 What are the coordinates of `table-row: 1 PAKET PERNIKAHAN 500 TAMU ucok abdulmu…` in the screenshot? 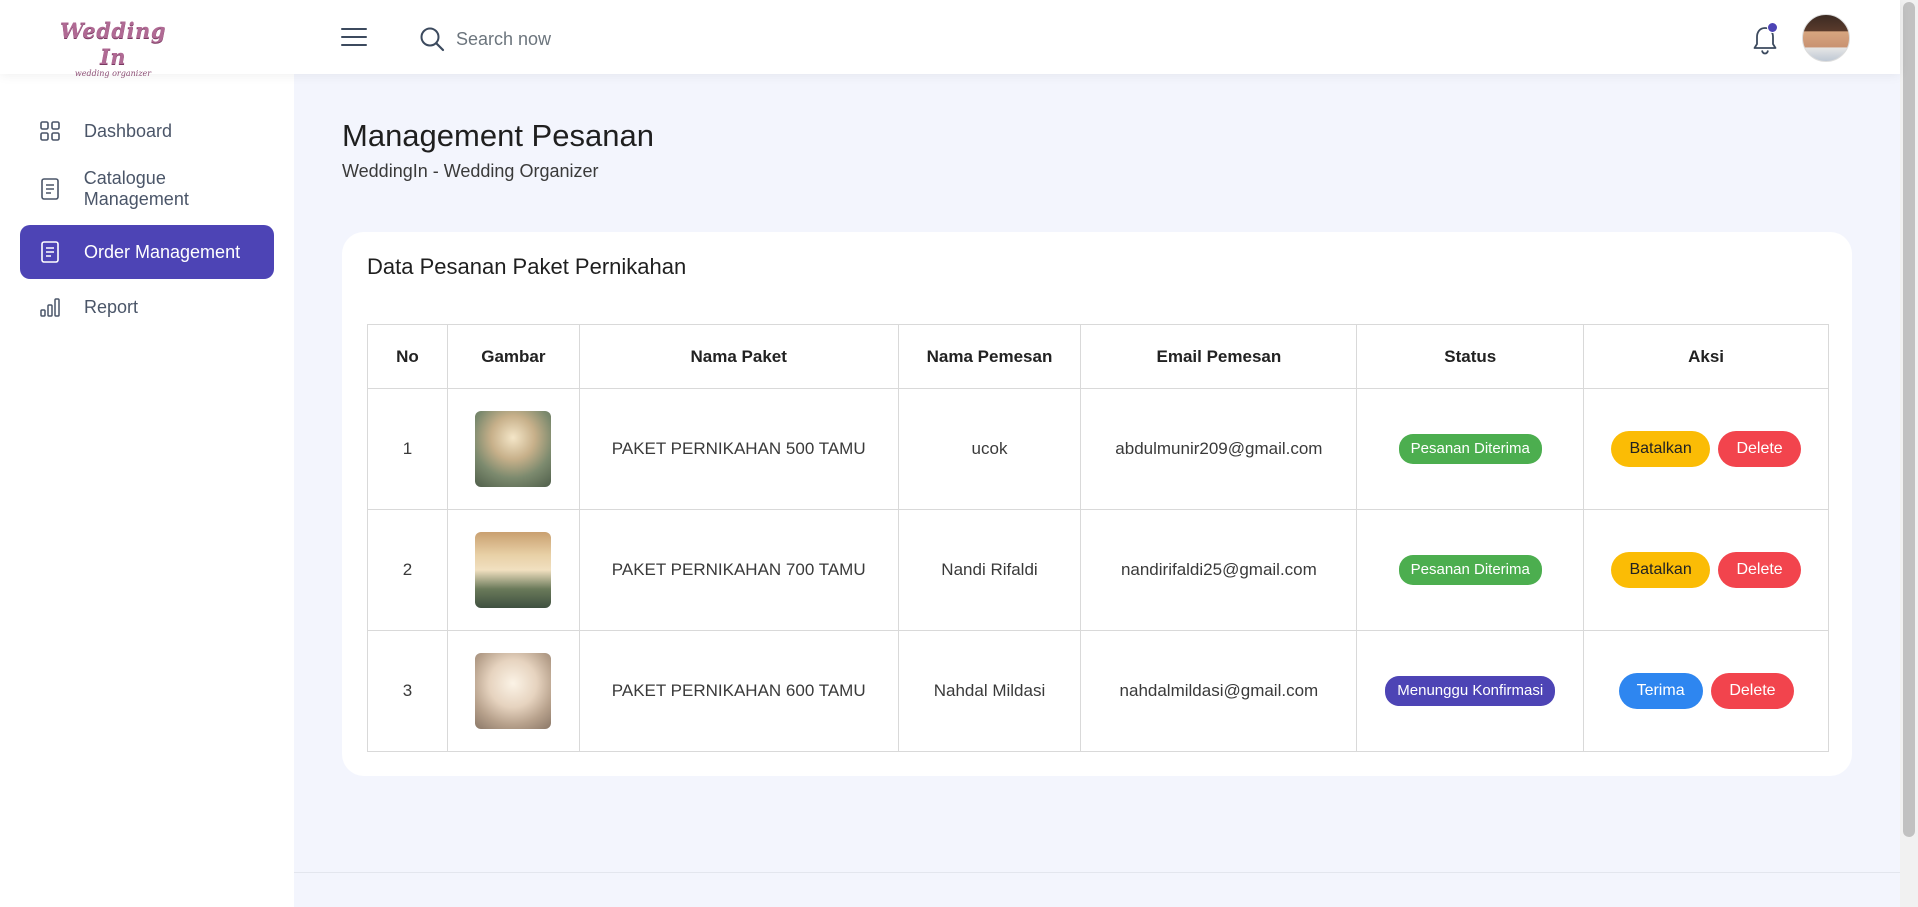 It's located at (1098, 449).